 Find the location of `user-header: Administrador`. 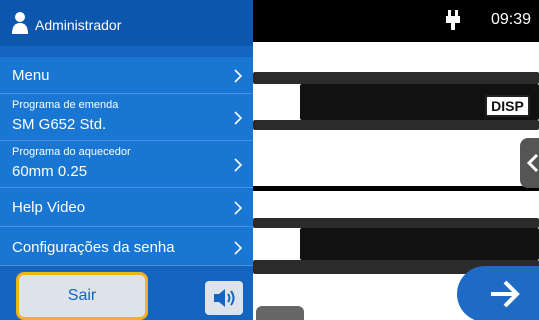

user-header: Administrador is located at coordinates (126, 23).